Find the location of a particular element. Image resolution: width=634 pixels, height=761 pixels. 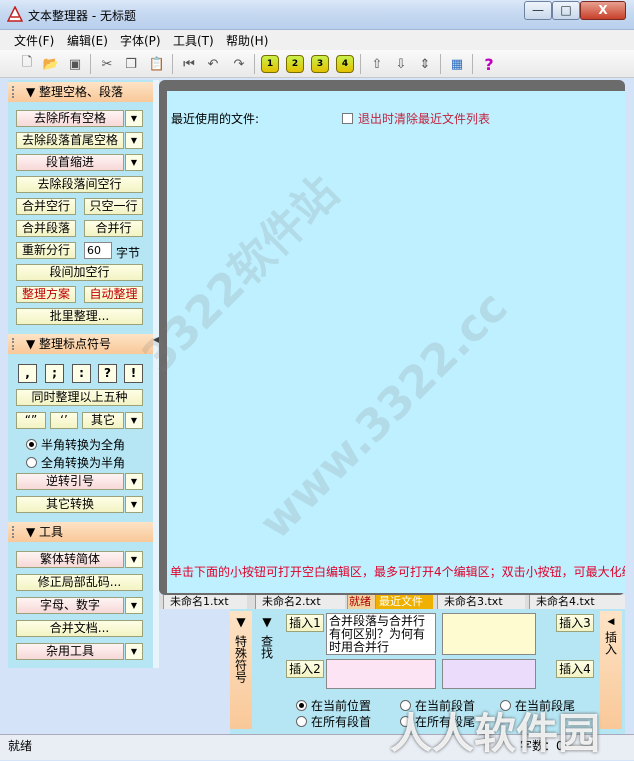

section-tools-title: 工具 is located at coordinates (51, 532).